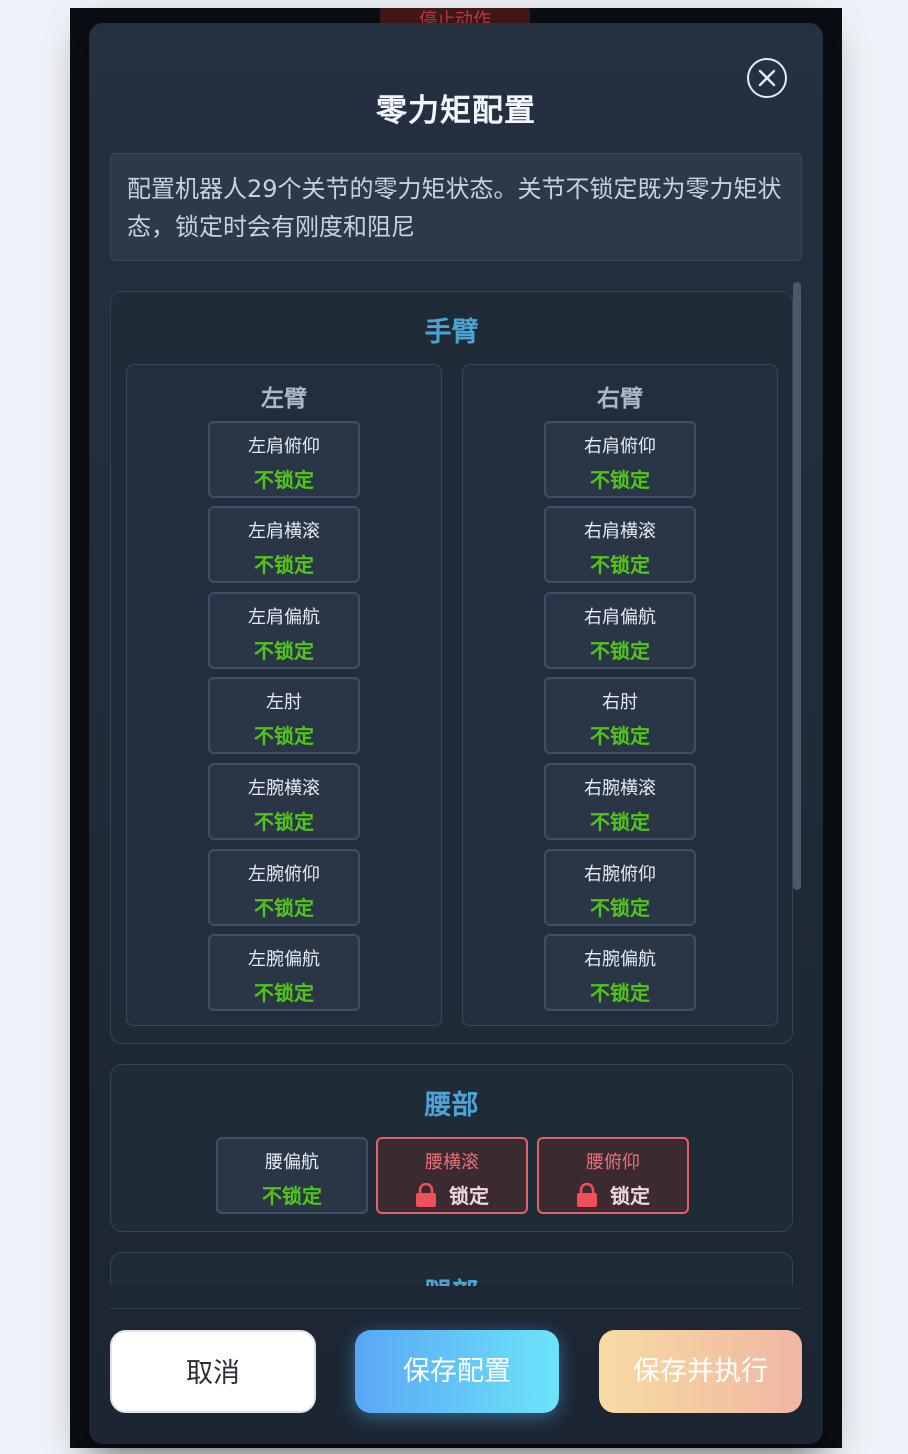 The width and height of the screenshot is (908, 1454). What do you see at coordinates (284, 630) in the screenshot?
I see `joint-left-shoulder-yaw: 左肩偏航 不锁定` at bounding box center [284, 630].